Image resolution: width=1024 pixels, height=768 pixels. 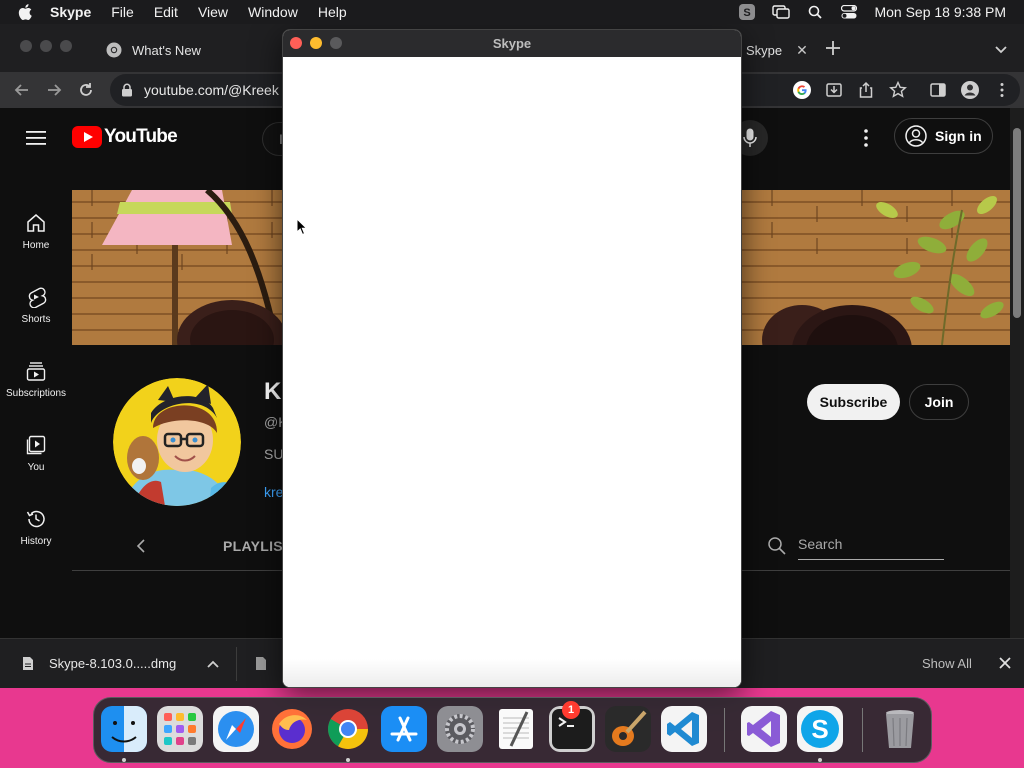 What do you see at coordinates (516, 729) in the screenshot?
I see `dock-textedit` at bounding box center [516, 729].